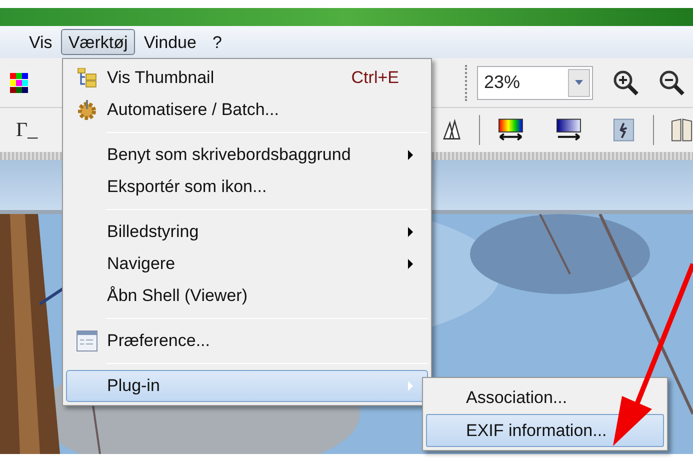 Image resolution: width=693 pixels, height=462 pixels. What do you see at coordinates (170, 42) in the screenshot?
I see `menu-bar-item: Vindue` at bounding box center [170, 42].